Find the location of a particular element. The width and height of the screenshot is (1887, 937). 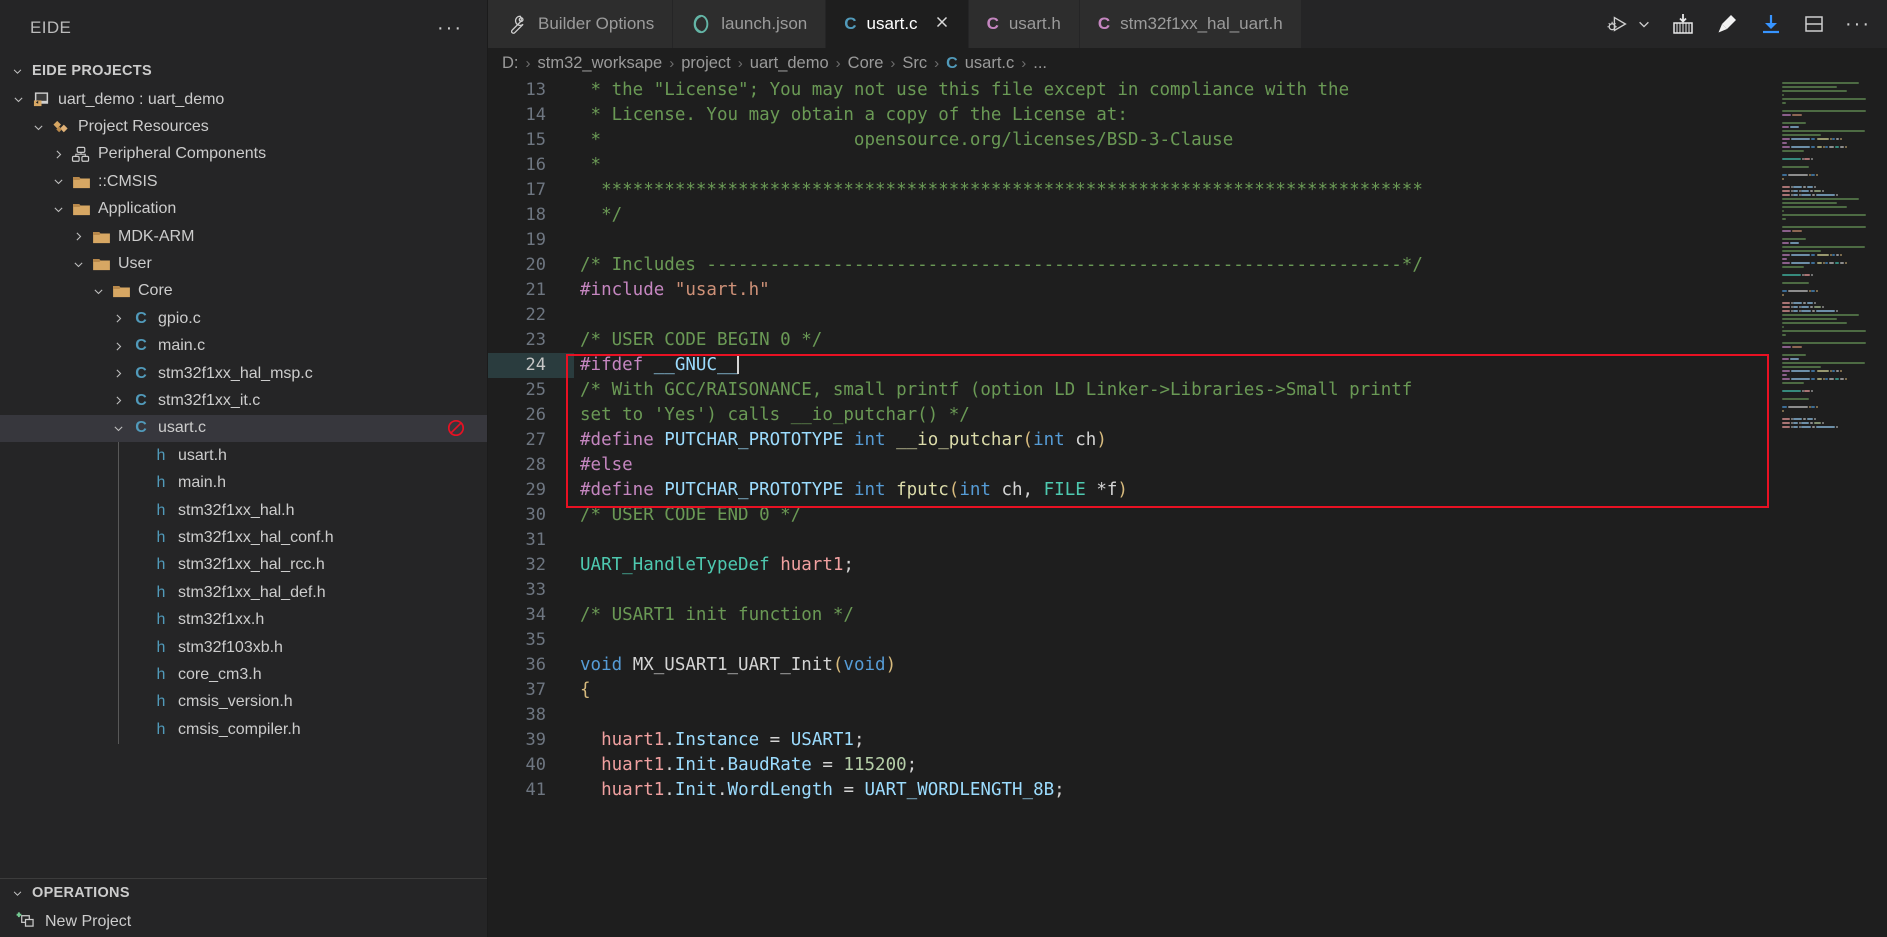

code-line: 39 huart1.Instance = USART1; is located at coordinates (1132, 740).